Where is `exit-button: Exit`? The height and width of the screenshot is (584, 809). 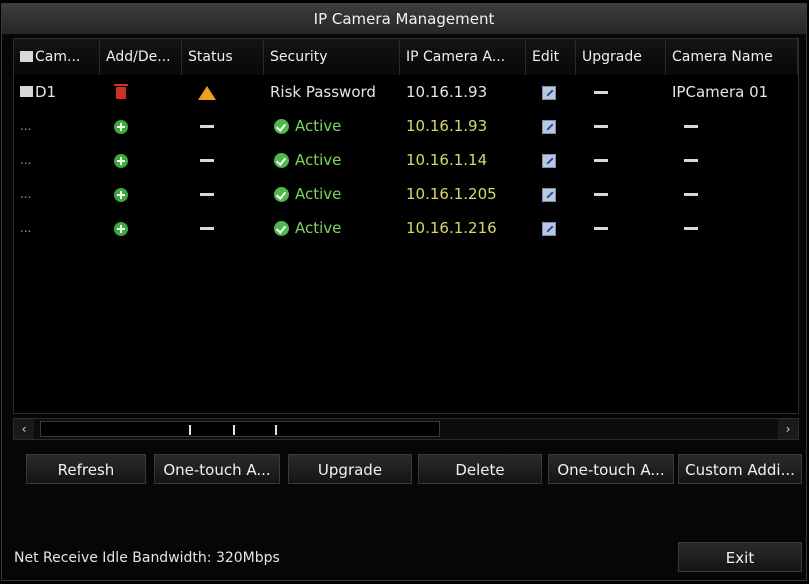
exit-button: Exit is located at coordinates (740, 557).